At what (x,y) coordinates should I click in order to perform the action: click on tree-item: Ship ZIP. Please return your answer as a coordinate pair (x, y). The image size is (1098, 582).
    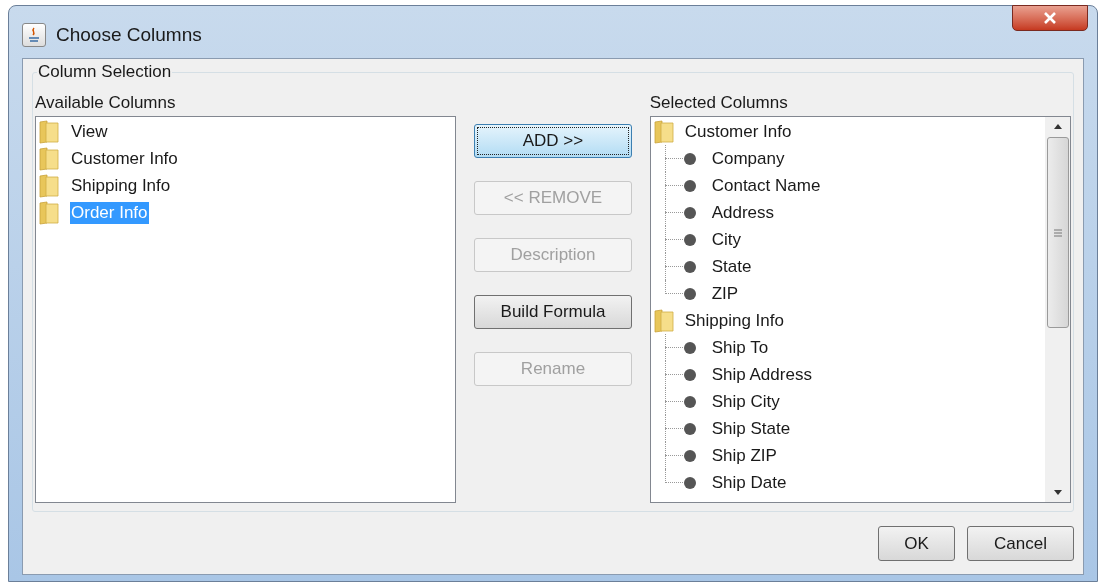
    Looking at the image, I should click on (744, 455).